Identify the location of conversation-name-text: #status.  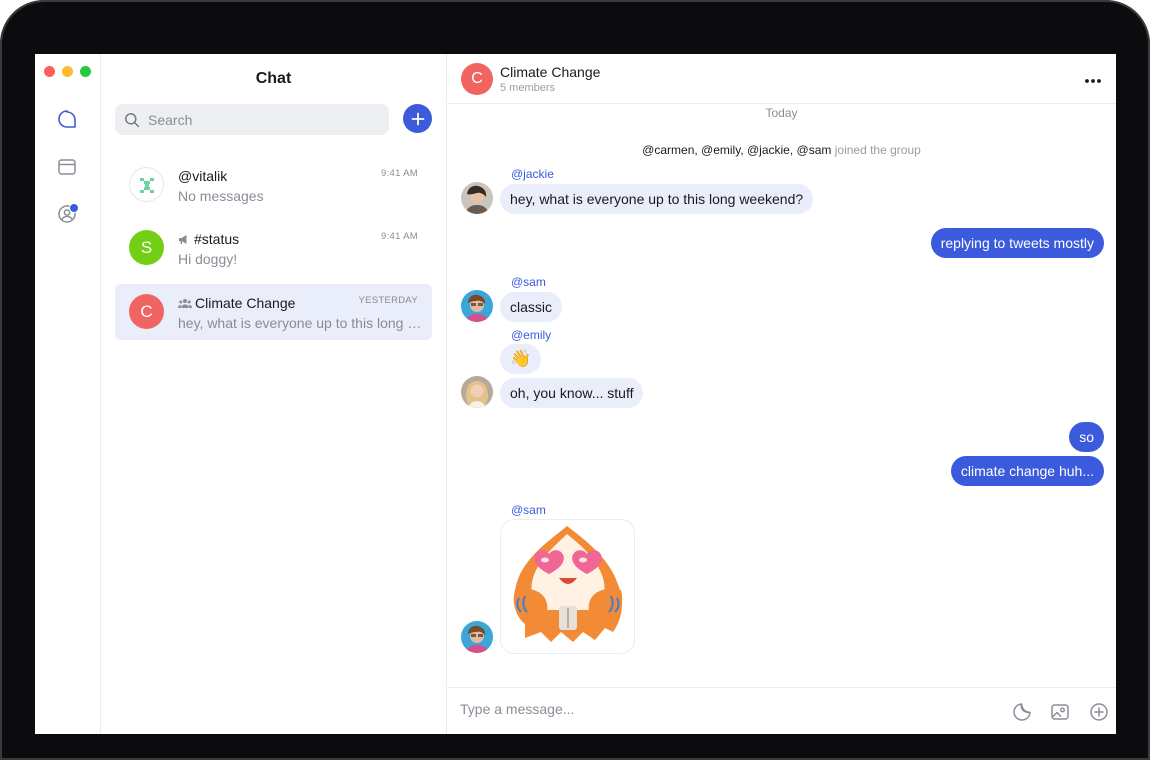
(217, 239).